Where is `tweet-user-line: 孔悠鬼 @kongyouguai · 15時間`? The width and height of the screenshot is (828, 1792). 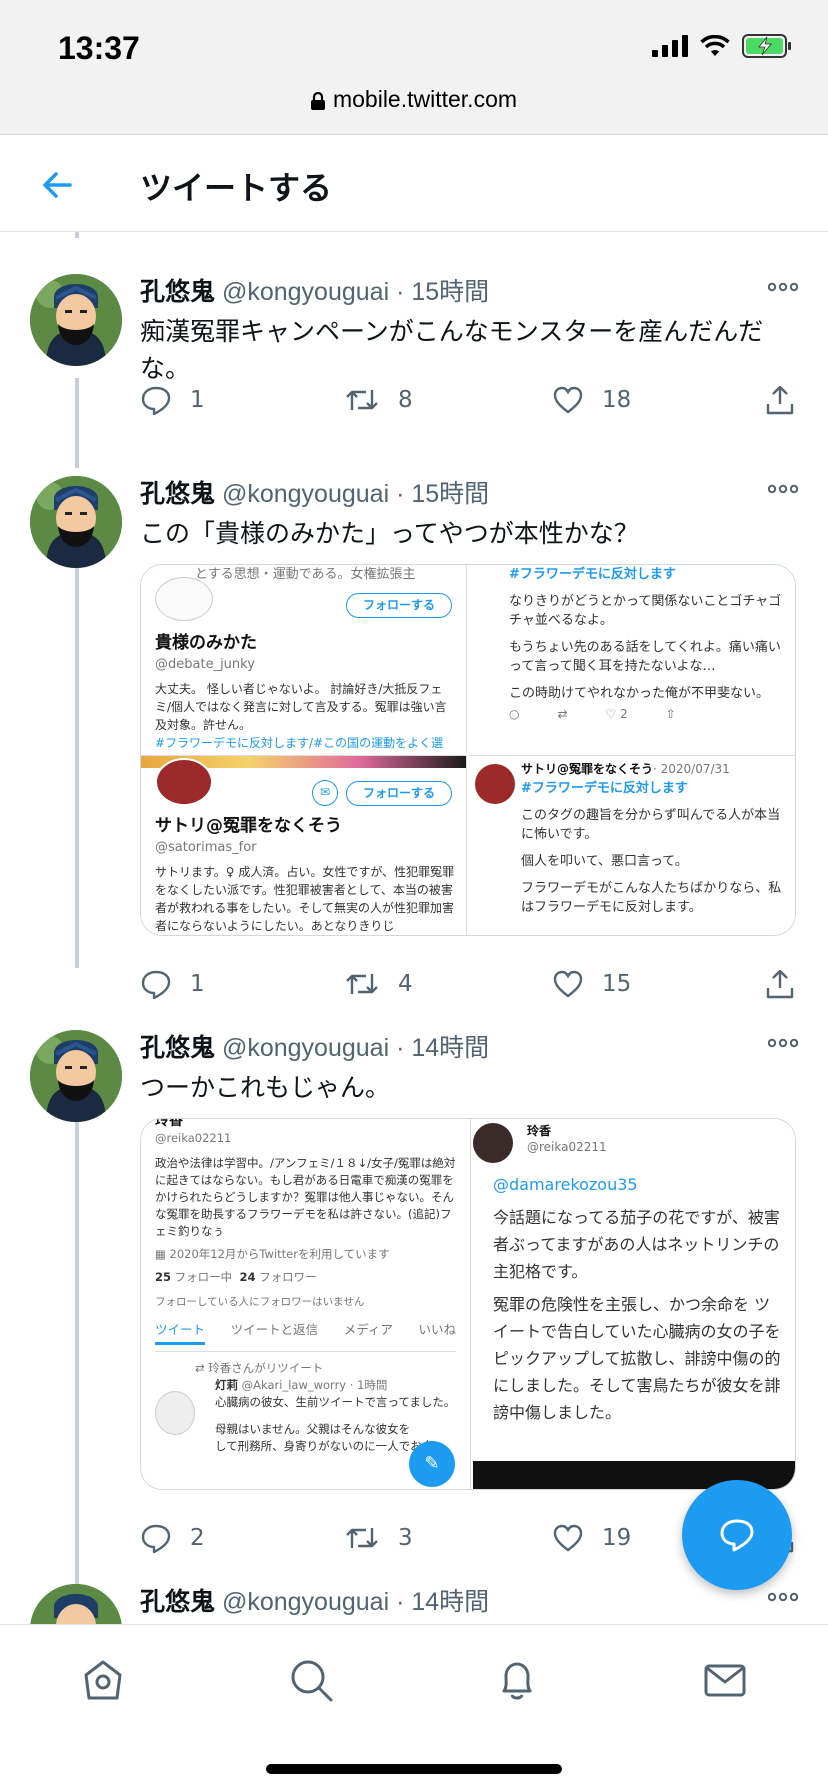 tweet-user-line: 孔悠鬼 @kongyouguai · 15時間 is located at coordinates (314, 492).